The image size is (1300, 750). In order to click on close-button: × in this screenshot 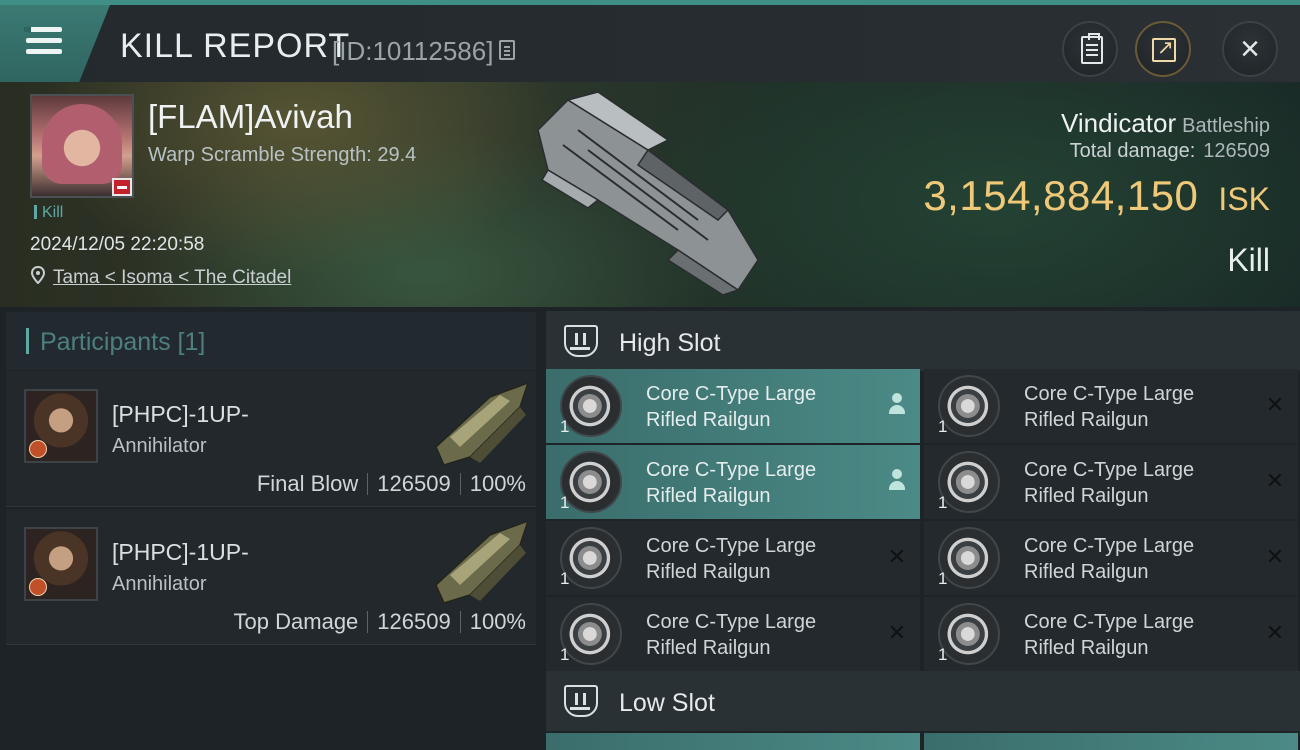, I will do `click(1250, 49)`.